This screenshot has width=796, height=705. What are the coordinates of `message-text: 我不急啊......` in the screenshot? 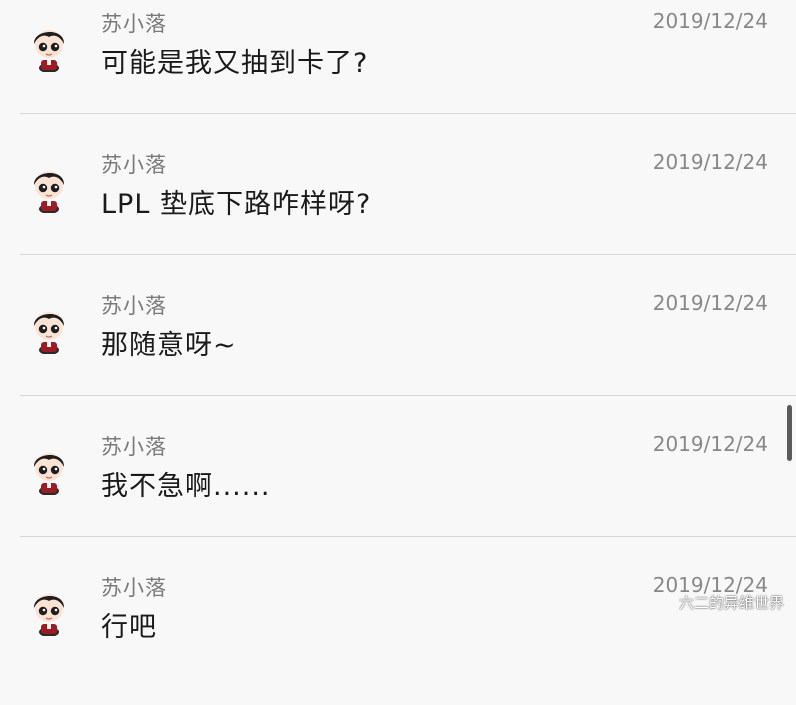 It's located at (186, 486).